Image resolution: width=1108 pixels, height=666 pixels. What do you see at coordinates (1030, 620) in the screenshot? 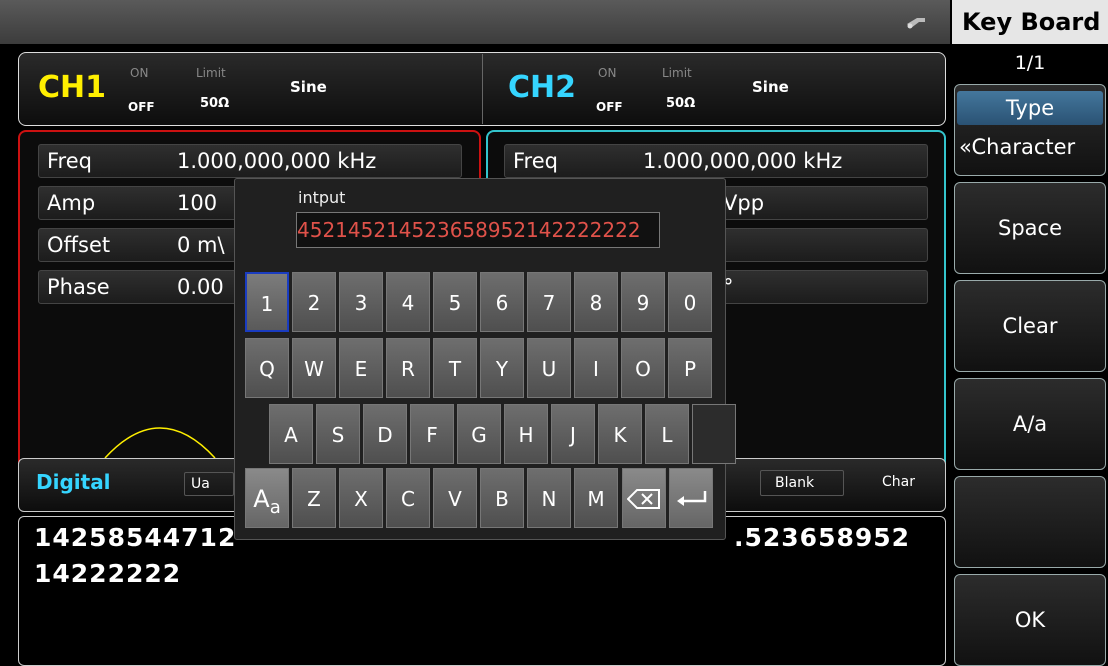
I see `ok-softkey: OK` at bounding box center [1030, 620].